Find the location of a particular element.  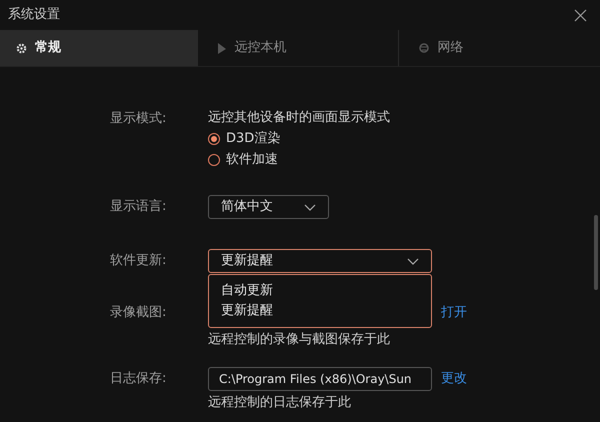

path-field: C:\Program Files (x86)\Oray\Sun is located at coordinates (320, 379).